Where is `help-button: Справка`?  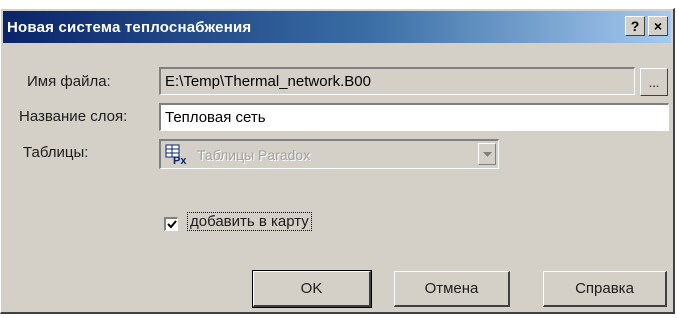
help-button: Справка is located at coordinates (605, 289).